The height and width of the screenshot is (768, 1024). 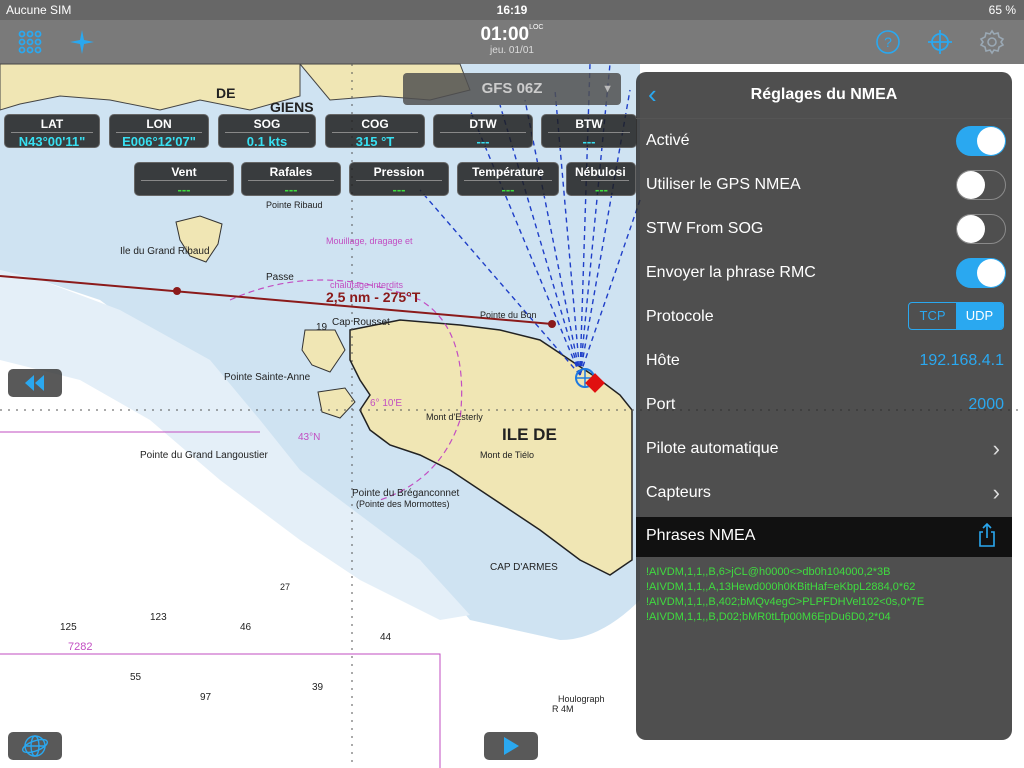 What do you see at coordinates (529, 434) in the screenshot?
I see `map-label-ile: ILE DE` at bounding box center [529, 434].